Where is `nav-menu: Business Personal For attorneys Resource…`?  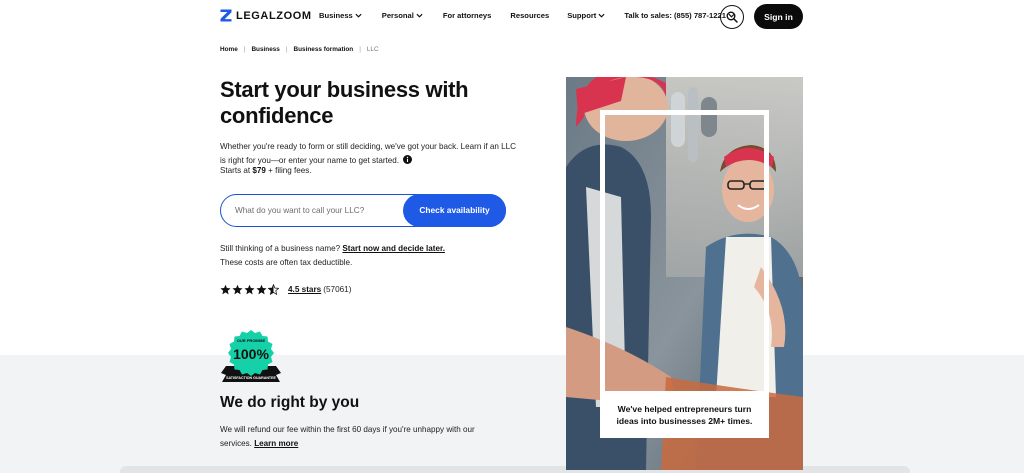 nav-menu: Business Personal For attorneys Resource… is located at coordinates (527, 15).